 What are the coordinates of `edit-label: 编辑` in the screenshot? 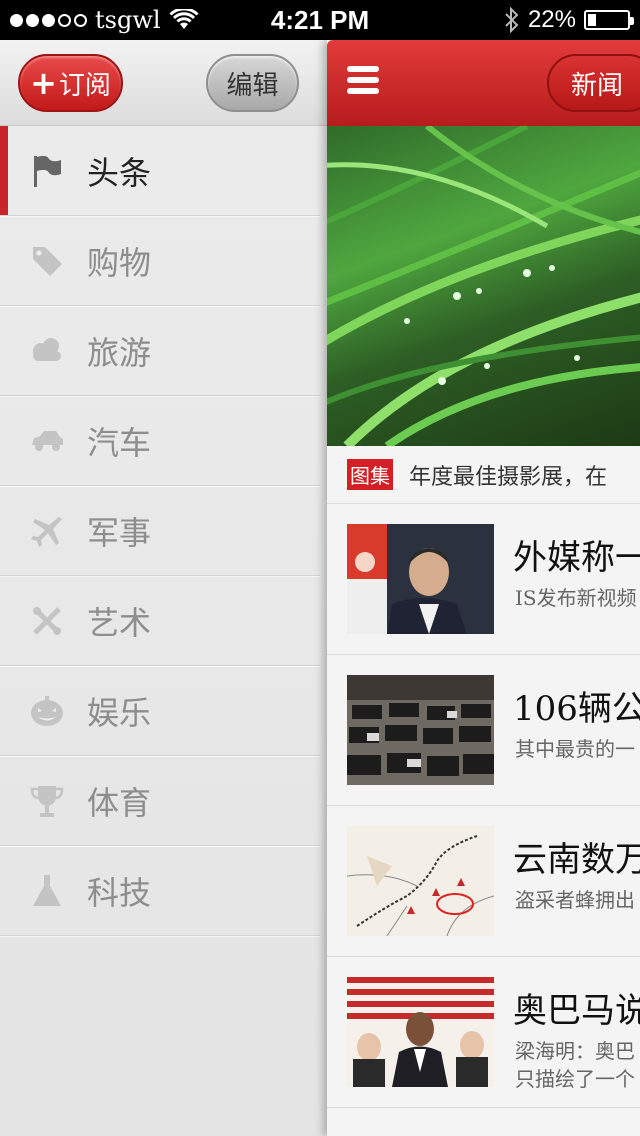 It's located at (252, 85).